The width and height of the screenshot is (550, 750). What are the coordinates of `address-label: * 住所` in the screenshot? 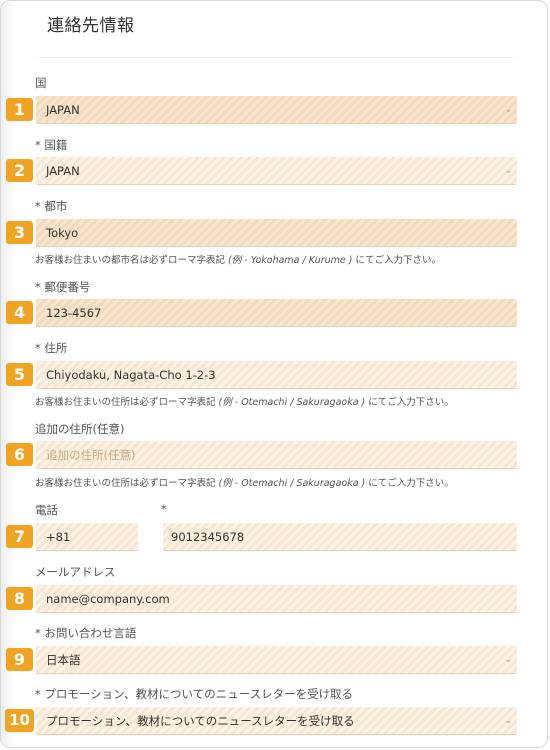 It's located at (51, 348).